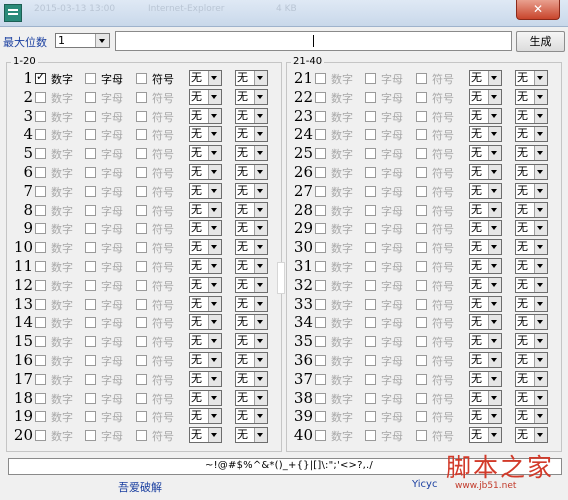  I want to click on generate-button: 生成, so click(540, 41).